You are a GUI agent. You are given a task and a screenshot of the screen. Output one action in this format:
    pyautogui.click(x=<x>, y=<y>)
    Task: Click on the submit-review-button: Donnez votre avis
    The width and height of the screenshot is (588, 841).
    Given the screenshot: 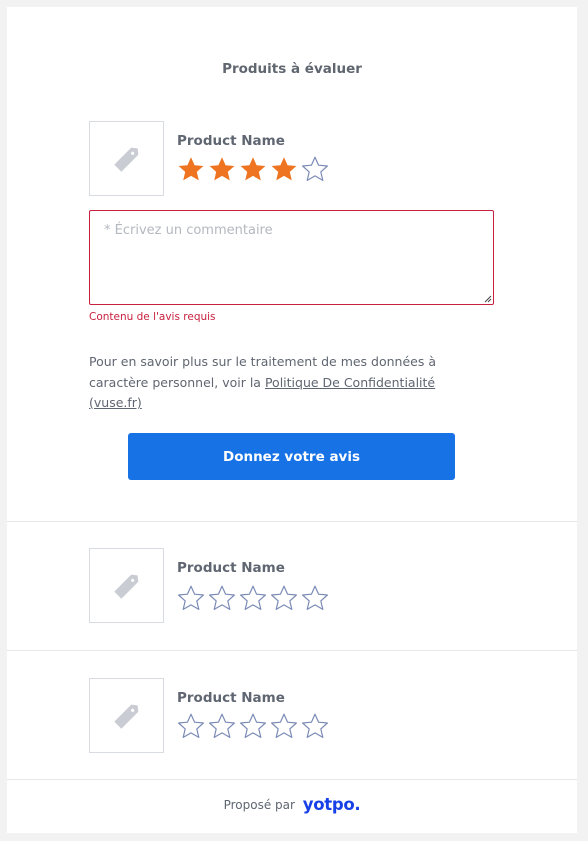 What is the action you would take?
    pyautogui.click(x=291, y=456)
    